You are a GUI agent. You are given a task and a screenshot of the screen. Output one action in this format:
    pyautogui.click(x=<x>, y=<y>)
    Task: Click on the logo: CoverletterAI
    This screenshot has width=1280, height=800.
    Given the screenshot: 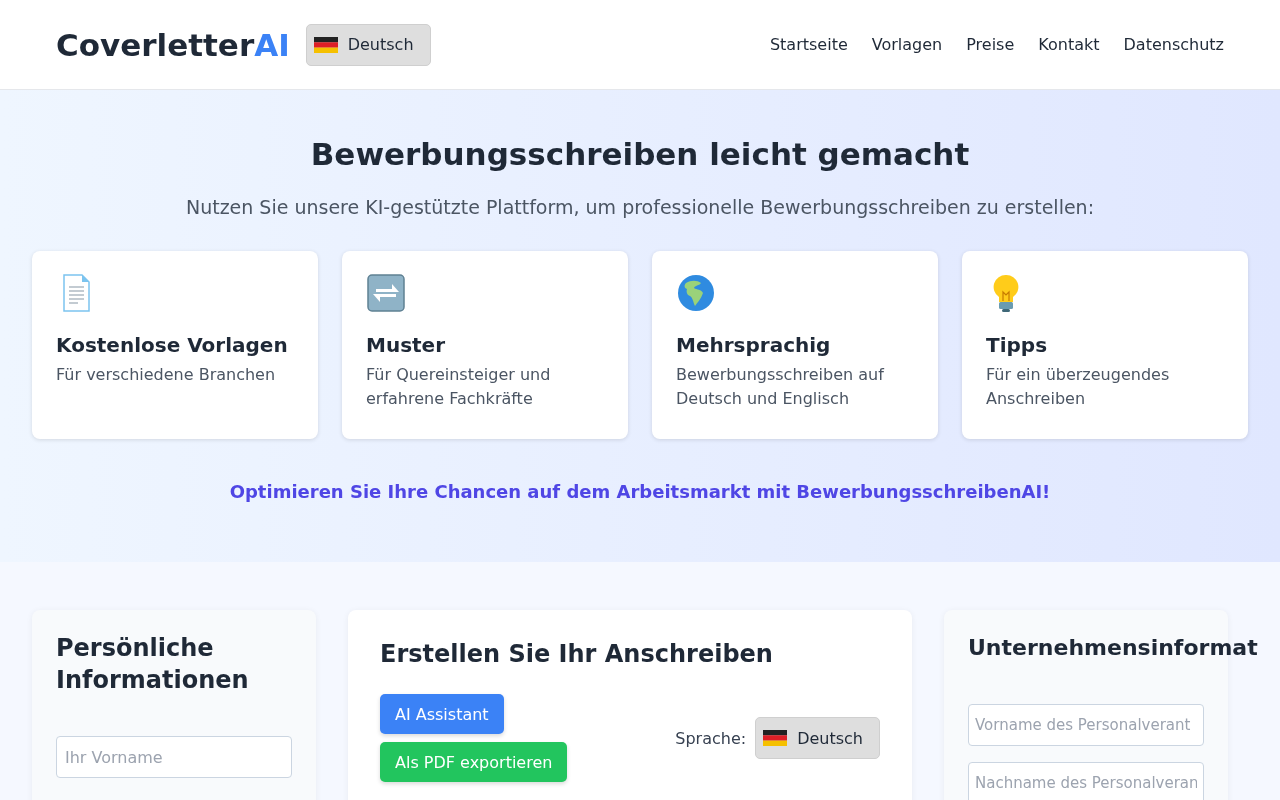 What is the action you would take?
    pyautogui.click(x=173, y=44)
    